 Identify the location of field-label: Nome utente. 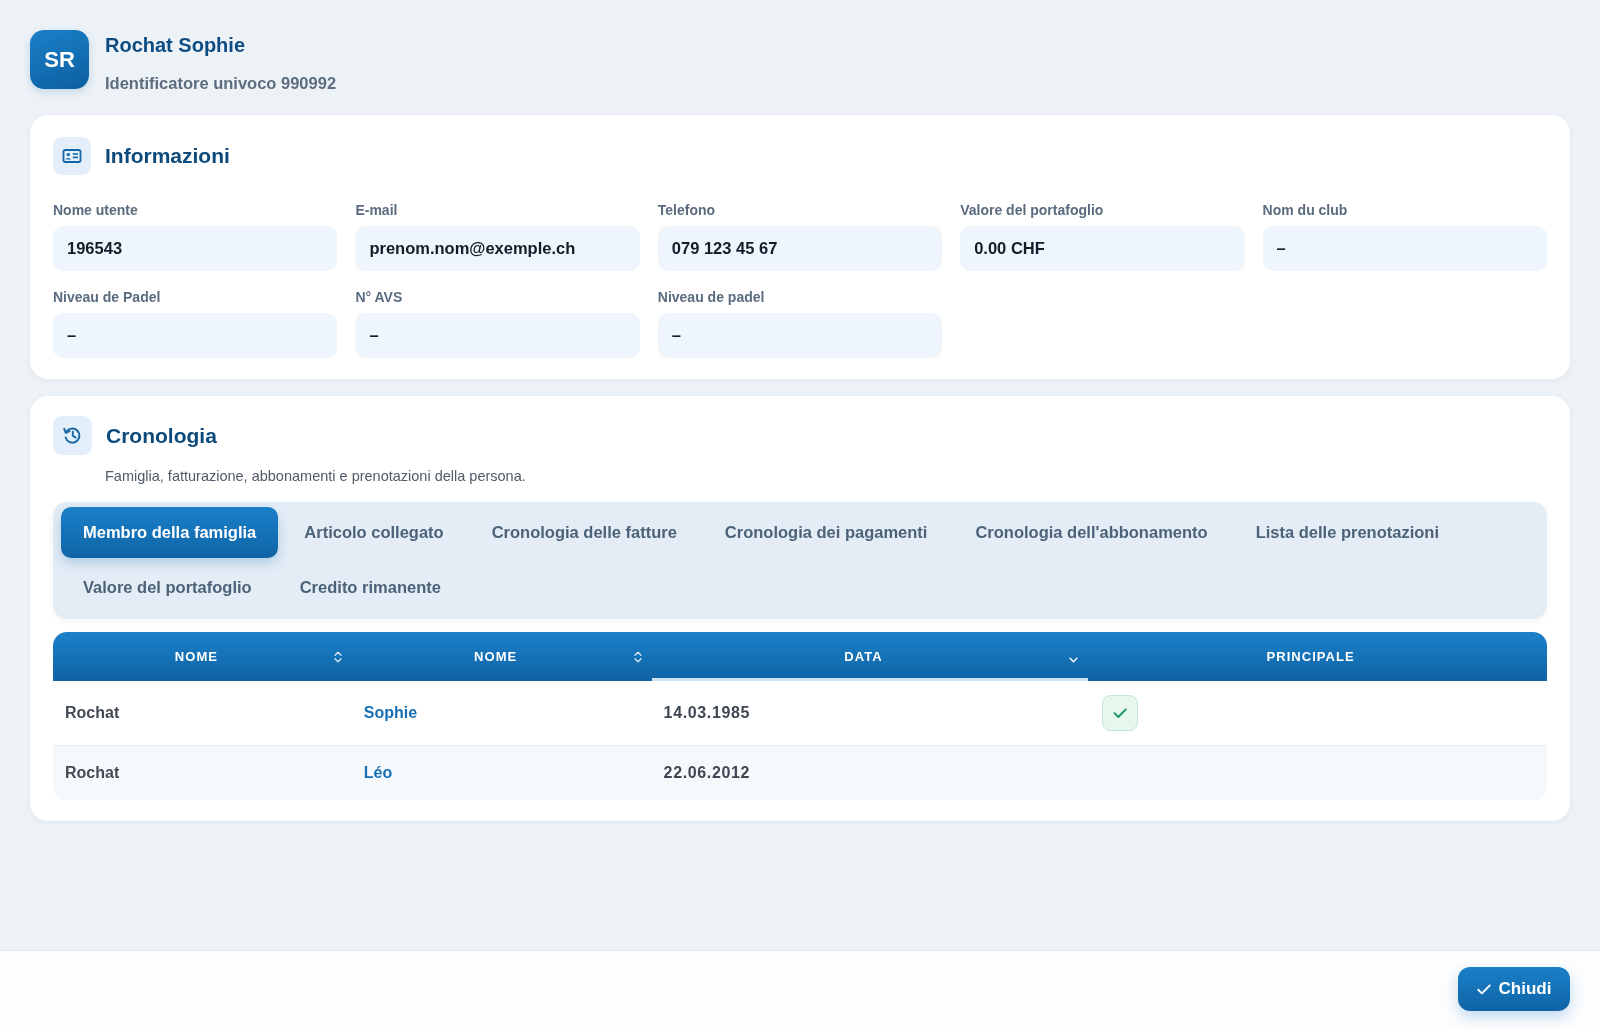
(96, 210).